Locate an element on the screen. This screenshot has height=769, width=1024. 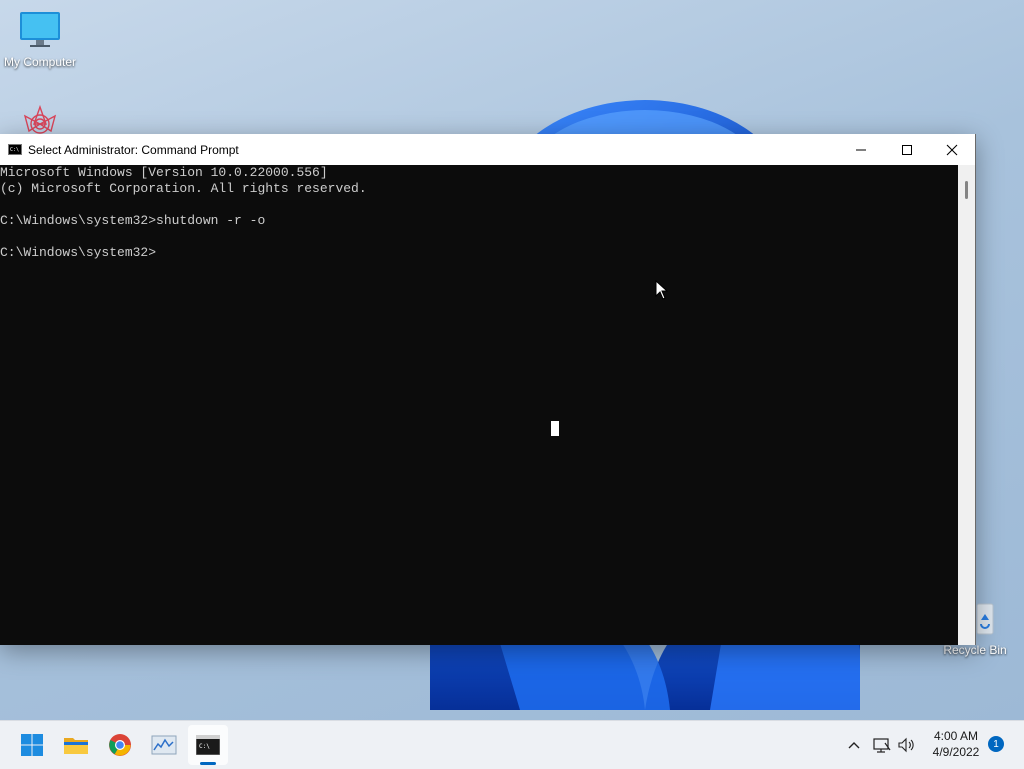
monitor-graph-icon is located at coordinates (164, 745).